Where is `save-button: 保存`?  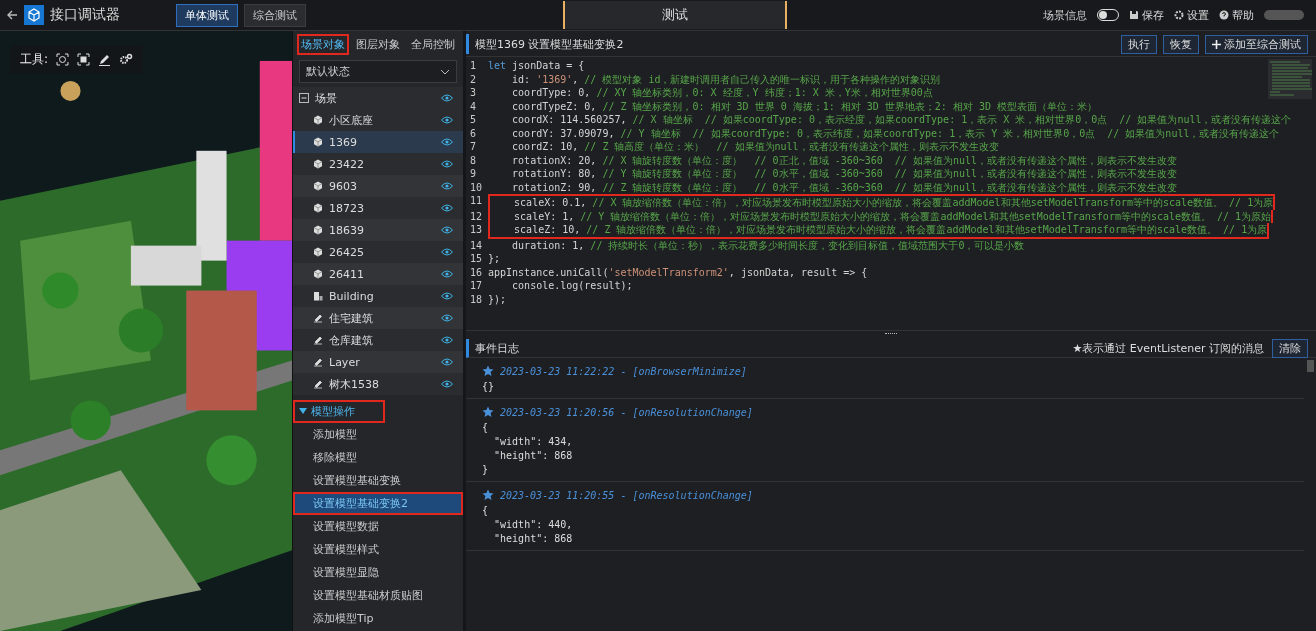
save-button: 保存 is located at coordinates (1146, 15).